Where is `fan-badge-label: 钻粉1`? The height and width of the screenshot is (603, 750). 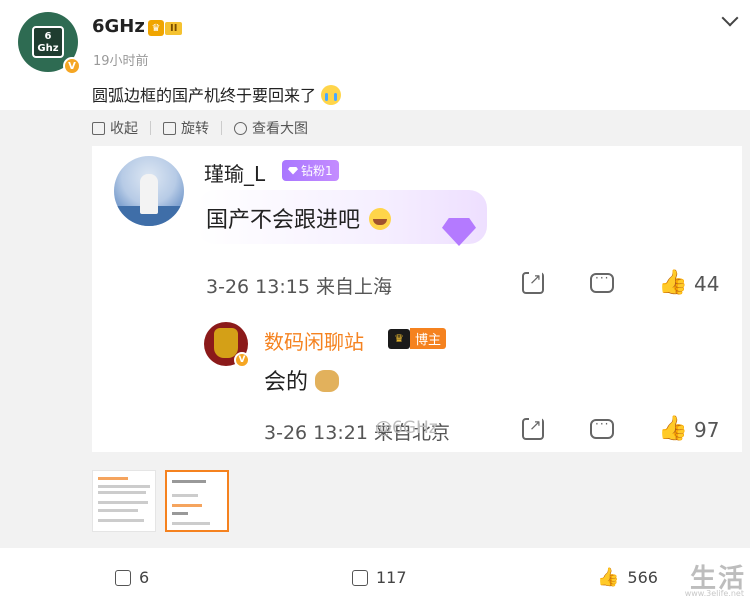
fan-badge-label: 钻粉1 is located at coordinates (317, 171).